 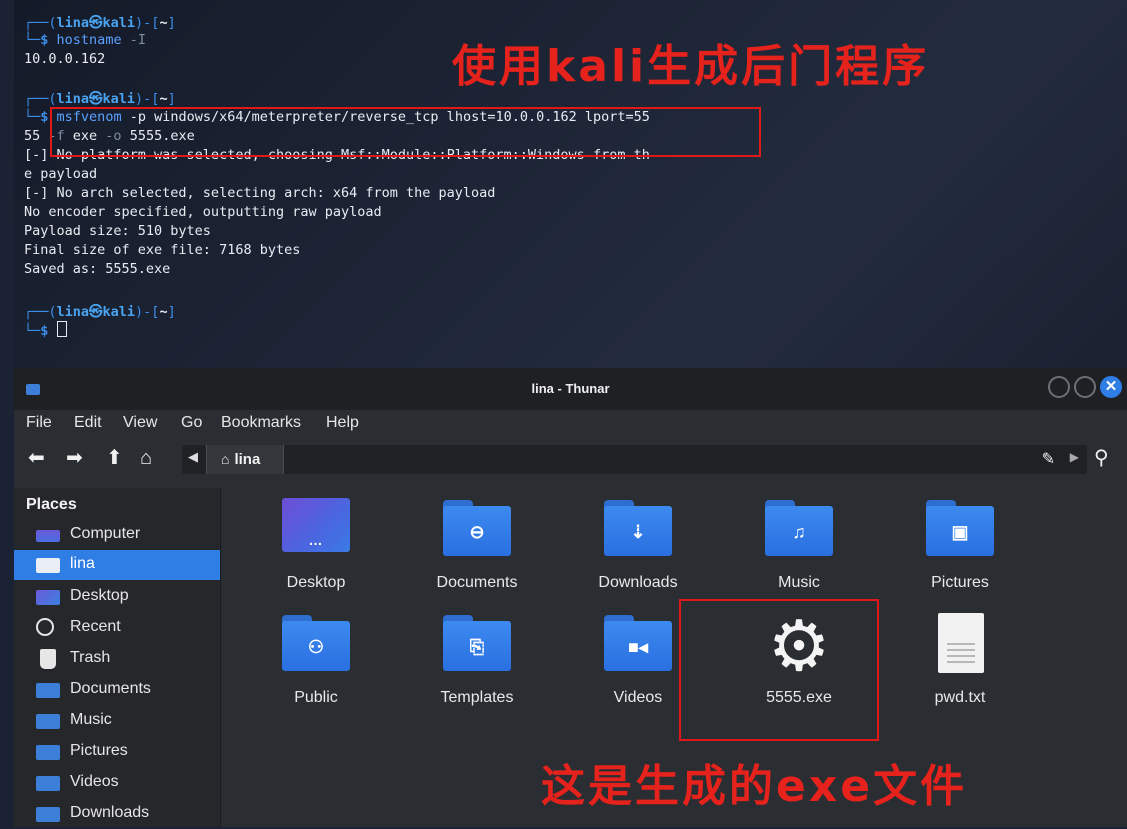 What do you see at coordinates (48, 536) in the screenshot?
I see `computer-icon` at bounding box center [48, 536].